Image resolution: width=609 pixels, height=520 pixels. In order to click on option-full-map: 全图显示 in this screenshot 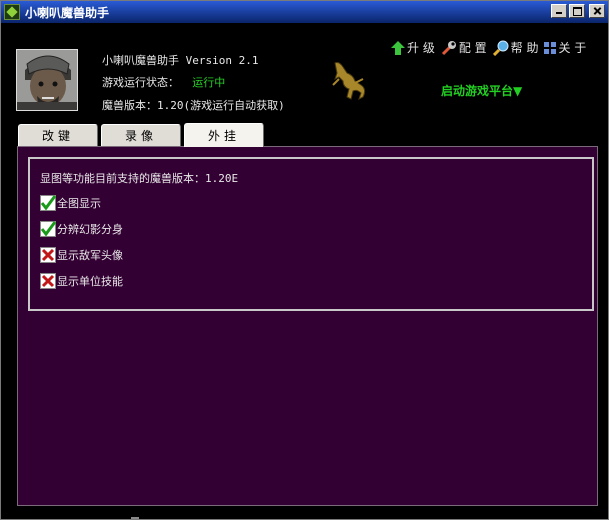, I will do `click(70, 203)`.